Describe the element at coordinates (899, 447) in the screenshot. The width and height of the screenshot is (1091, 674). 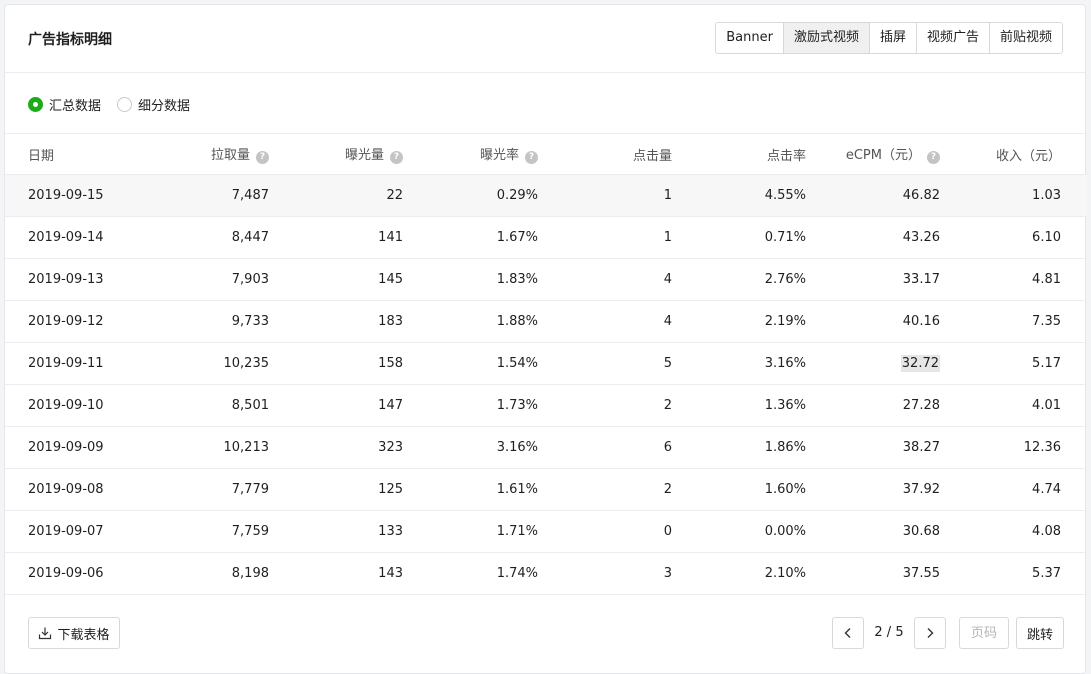
I see `cell-ecpm: 38.27` at that location.